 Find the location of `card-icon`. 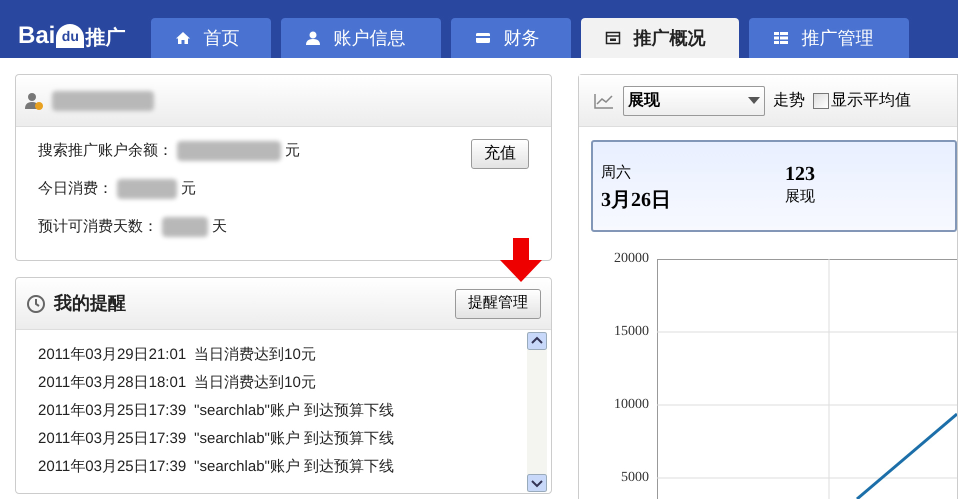

card-icon is located at coordinates (483, 38).